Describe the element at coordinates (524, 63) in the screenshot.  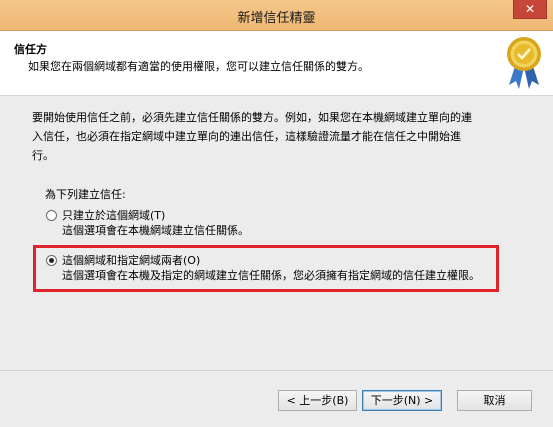
I see `certificate-ribbon-icon` at that location.